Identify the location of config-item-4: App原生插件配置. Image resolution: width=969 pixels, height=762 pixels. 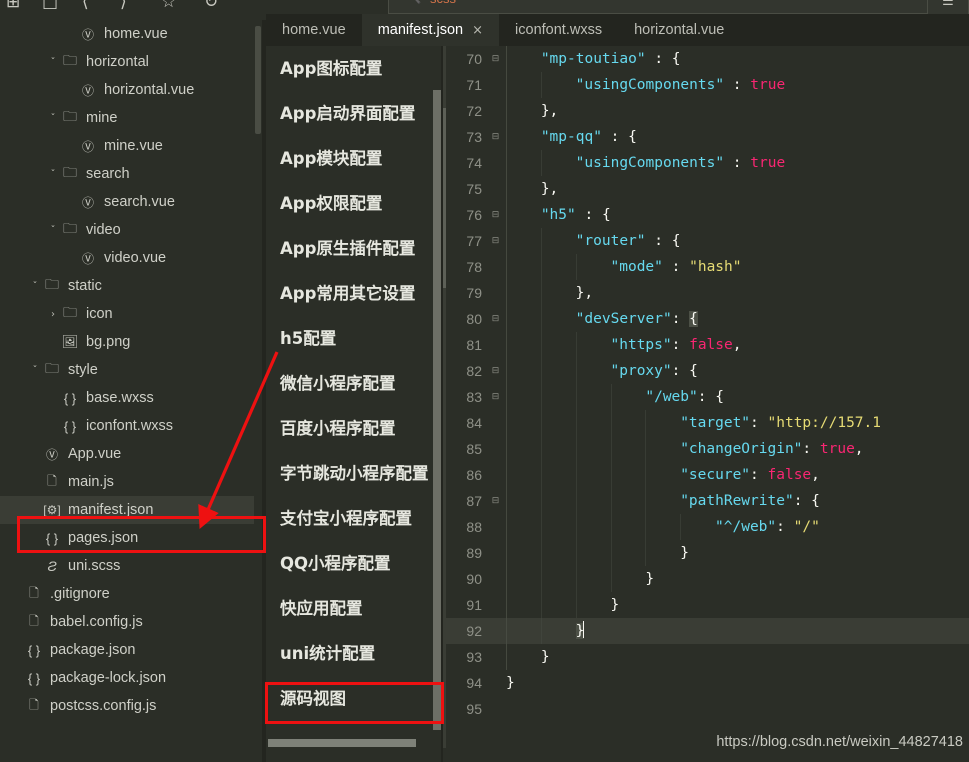
(354, 248).